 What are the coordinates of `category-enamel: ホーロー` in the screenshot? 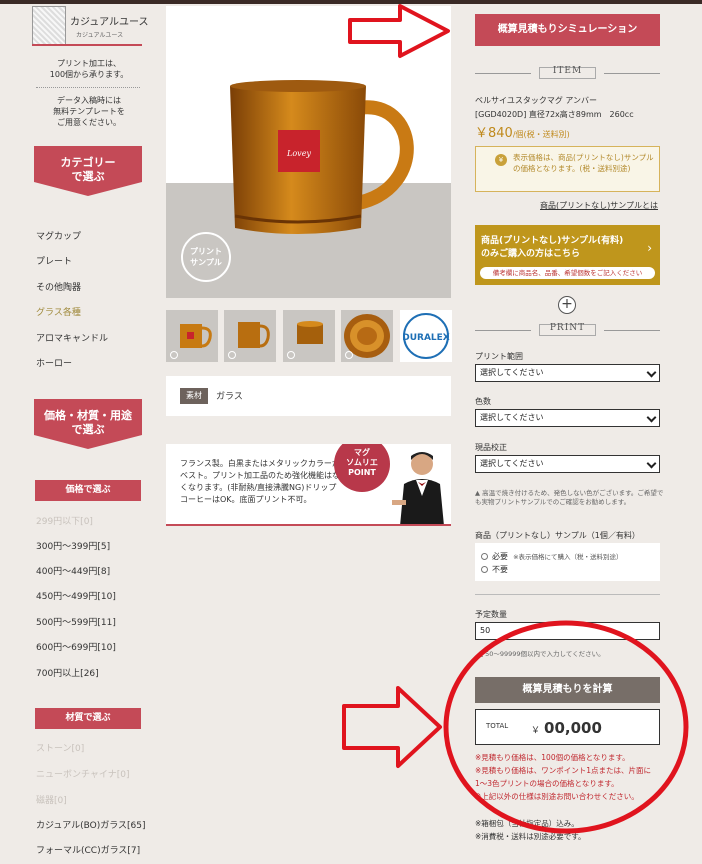 It's located at (54, 362).